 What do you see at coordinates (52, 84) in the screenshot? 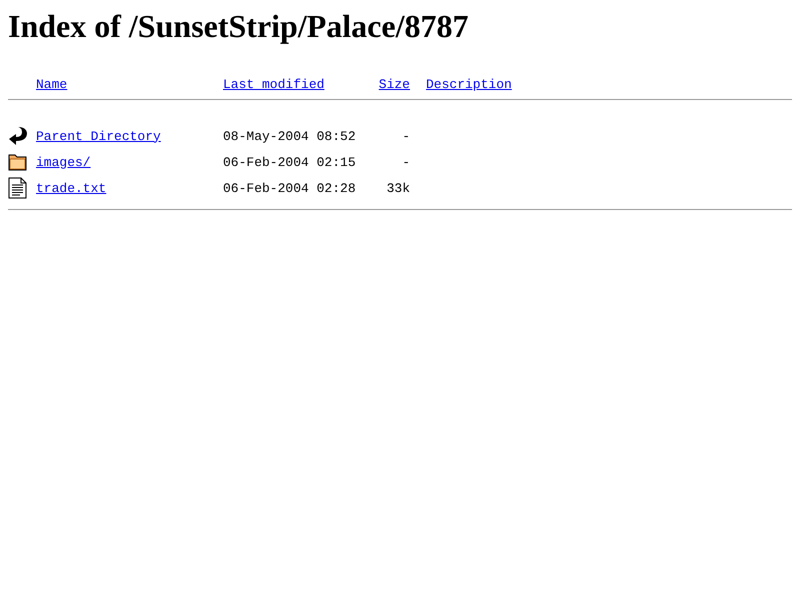
I see `column-header-link: Name` at bounding box center [52, 84].